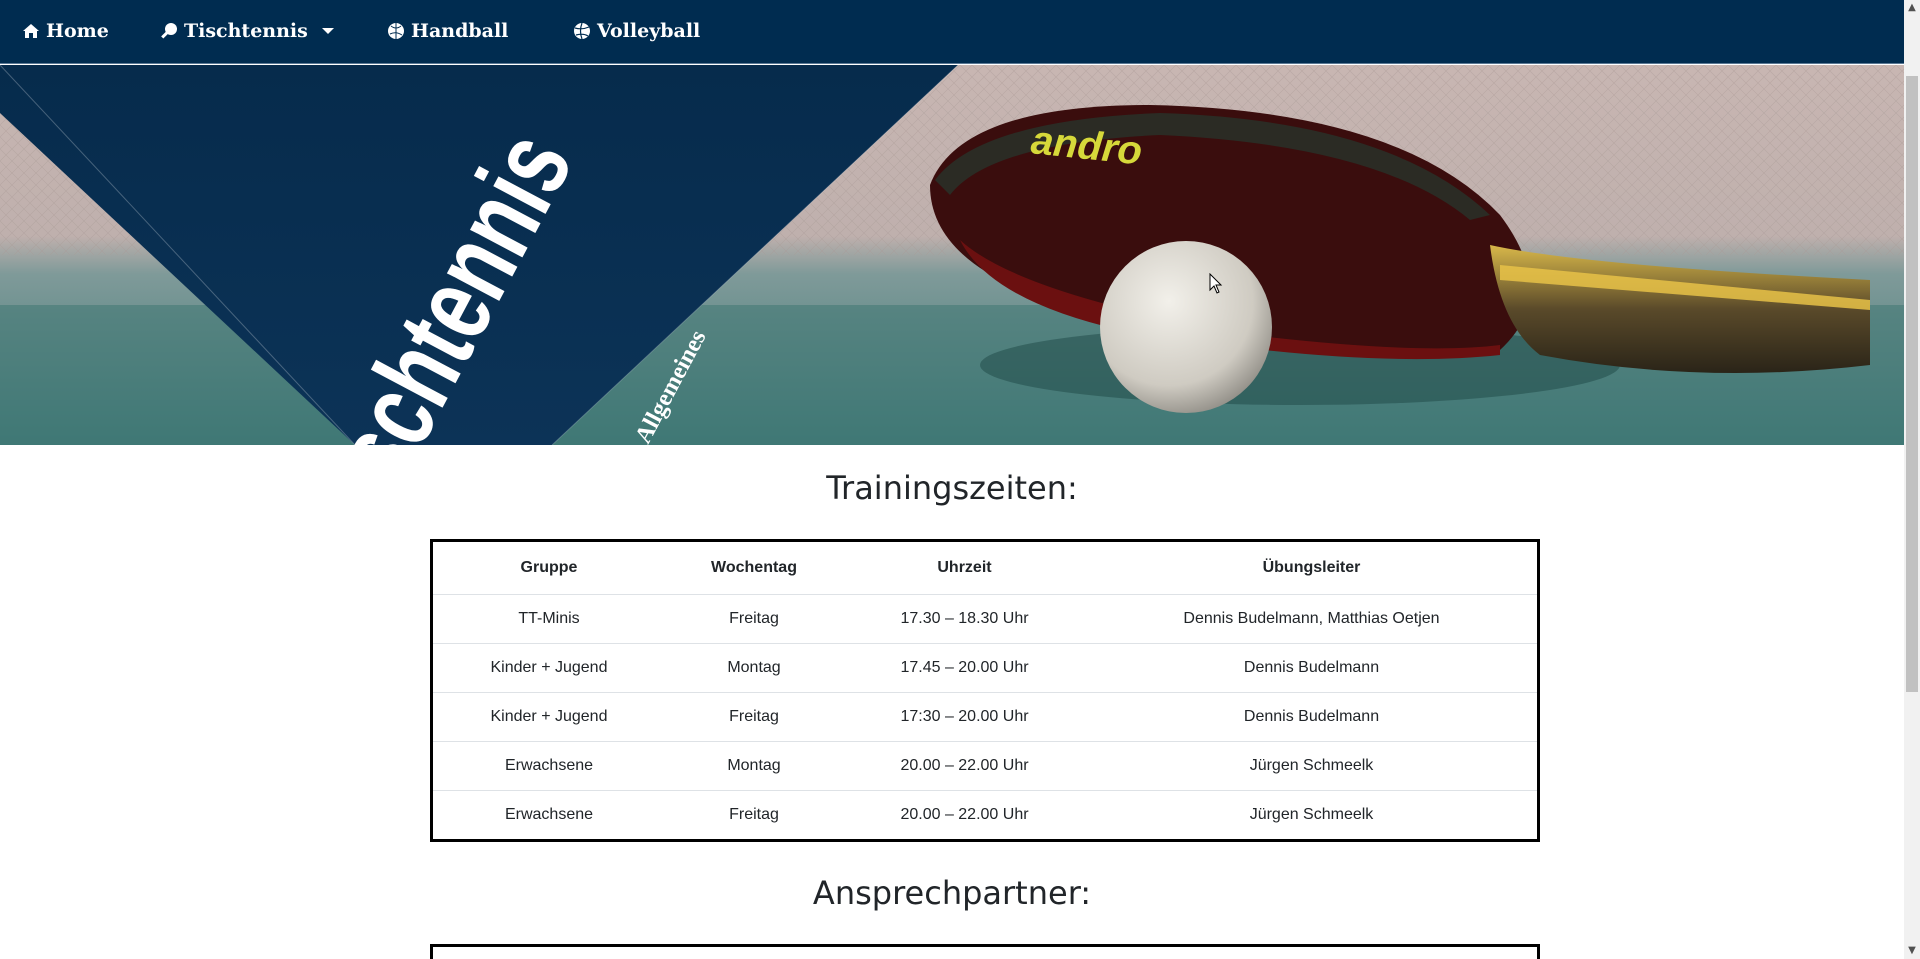 The height and width of the screenshot is (959, 1920). Describe the element at coordinates (460, 31) in the screenshot. I see `nav-handball-label: Handball` at that location.